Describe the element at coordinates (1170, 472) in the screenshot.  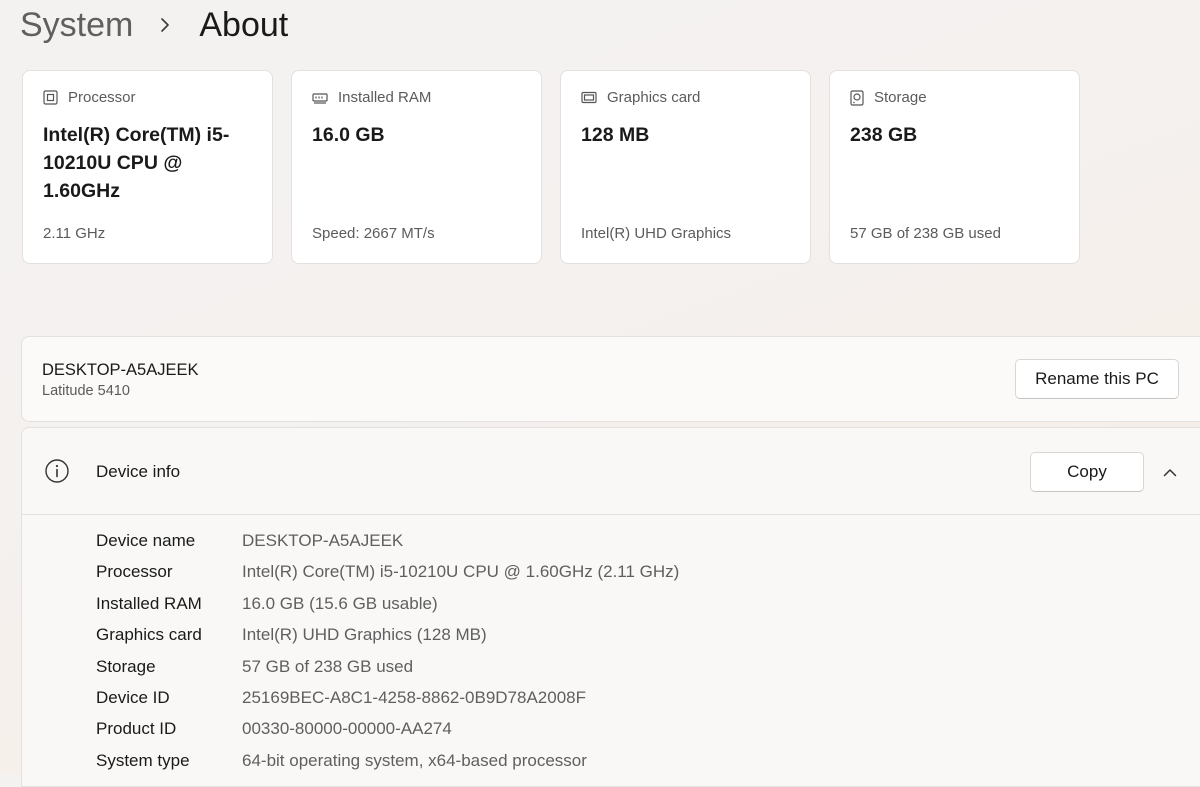
I see `chevron-up-icon` at that location.